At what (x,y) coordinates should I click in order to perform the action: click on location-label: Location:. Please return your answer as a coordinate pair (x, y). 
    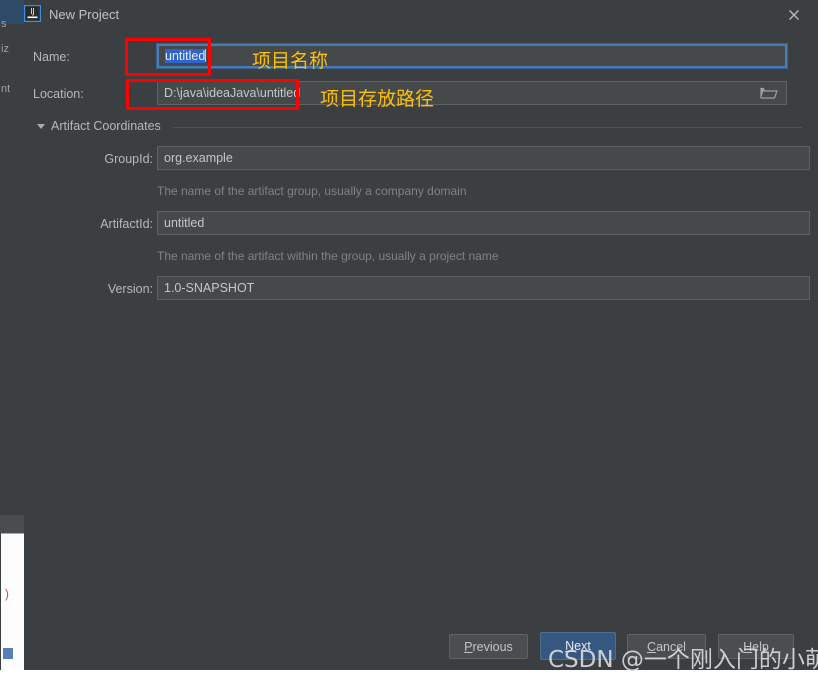
    Looking at the image, I should click on (58, 94).